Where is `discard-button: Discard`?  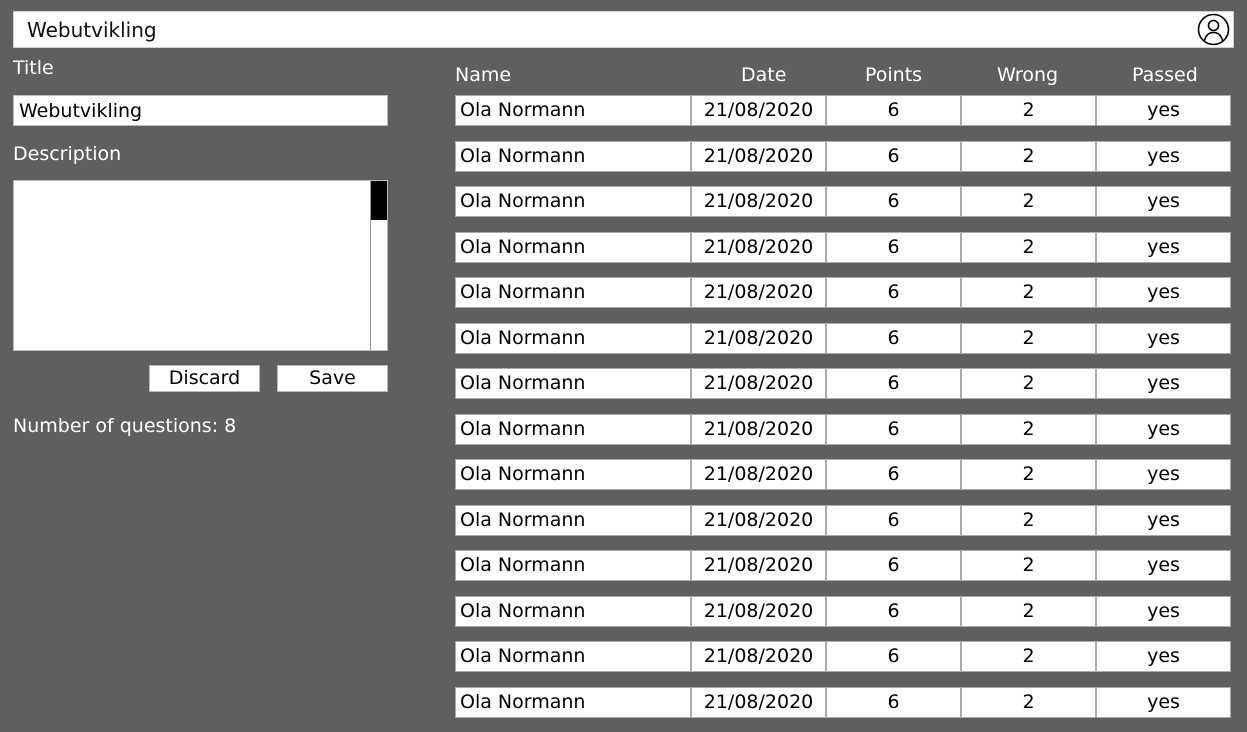 discard-button: Discard is located at coordinates (204, 378).